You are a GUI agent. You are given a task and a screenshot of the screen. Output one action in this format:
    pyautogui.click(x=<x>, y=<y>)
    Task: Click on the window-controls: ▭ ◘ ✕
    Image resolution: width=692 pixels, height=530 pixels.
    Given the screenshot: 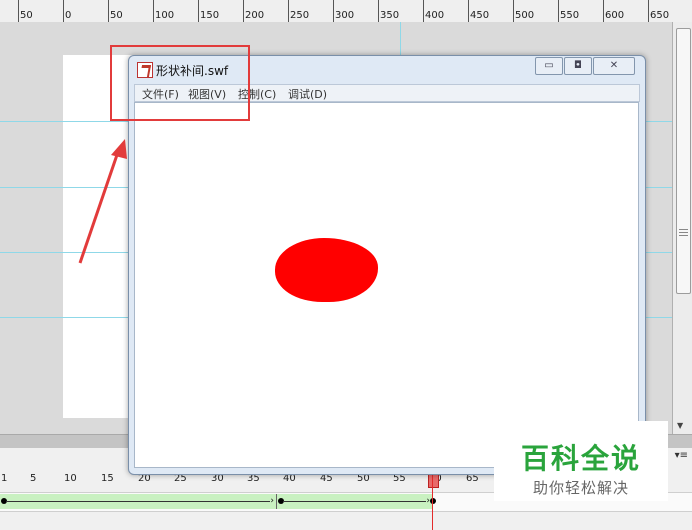 What is the action you would take?
    pyautogui.click(x=584, y=66)
    